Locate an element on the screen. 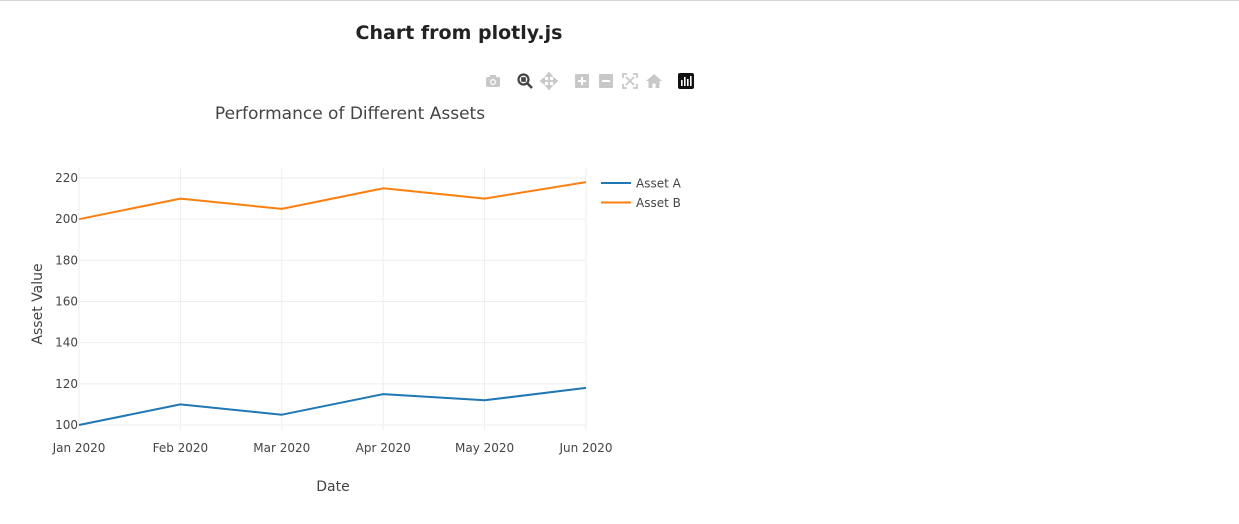 This screenshot has width=1239, height=524. x-axis-title: Date is located at coordinates (332, 487).